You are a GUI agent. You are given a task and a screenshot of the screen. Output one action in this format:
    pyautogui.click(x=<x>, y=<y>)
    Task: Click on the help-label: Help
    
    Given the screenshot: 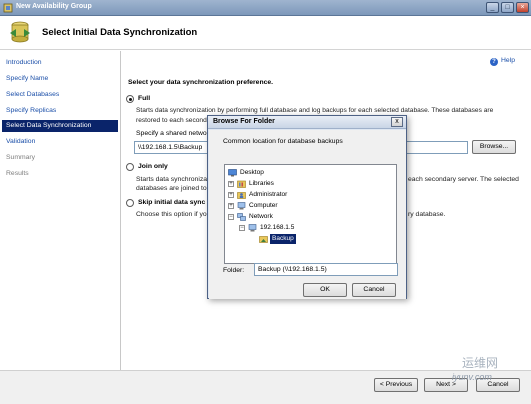 What is the action you would take?
    pyautogui.click(x=508, y=60)
    